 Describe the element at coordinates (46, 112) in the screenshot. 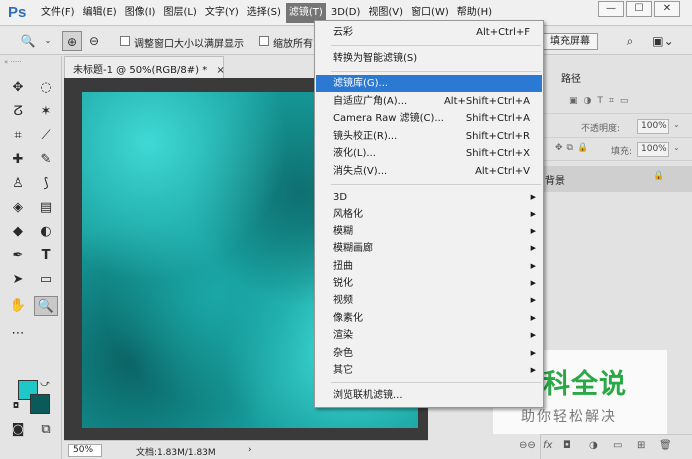

I see `magic-wand-icon: ✶` at that location.